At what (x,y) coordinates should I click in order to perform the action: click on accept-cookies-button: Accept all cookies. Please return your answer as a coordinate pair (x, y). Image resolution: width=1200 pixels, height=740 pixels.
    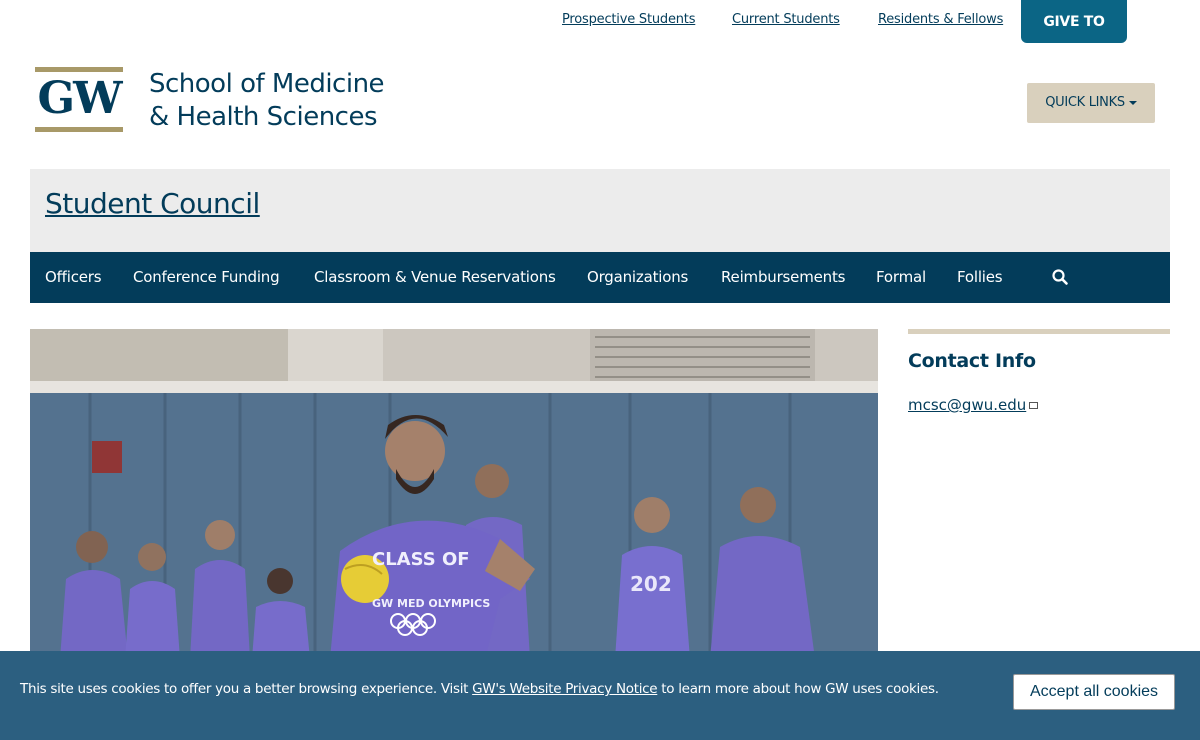
    Looking at the image, I should click on (1094, 692).